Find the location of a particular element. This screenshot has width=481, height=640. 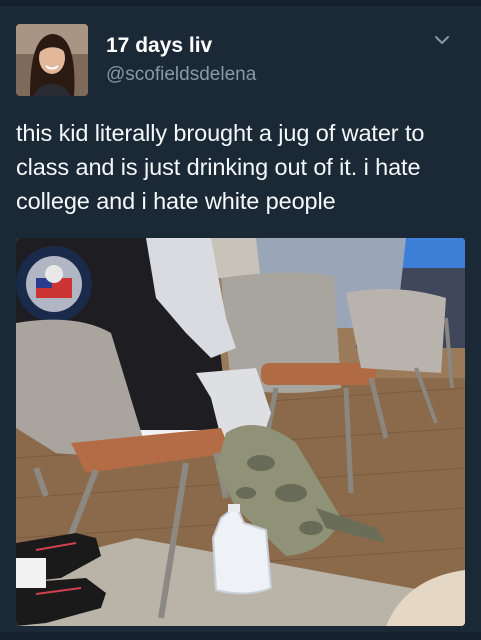

profile-photo is located at coordinates (52, 60).